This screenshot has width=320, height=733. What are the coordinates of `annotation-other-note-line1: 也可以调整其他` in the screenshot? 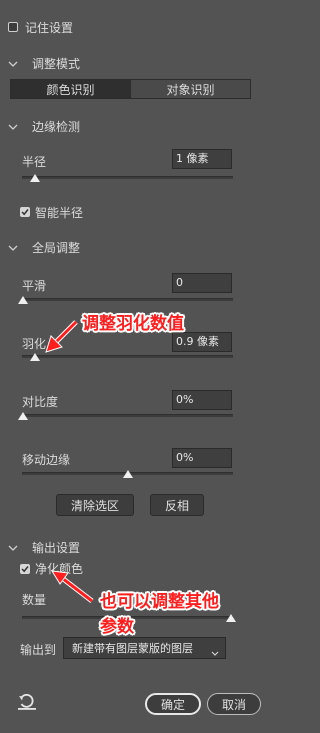 It's located at (159, 602).